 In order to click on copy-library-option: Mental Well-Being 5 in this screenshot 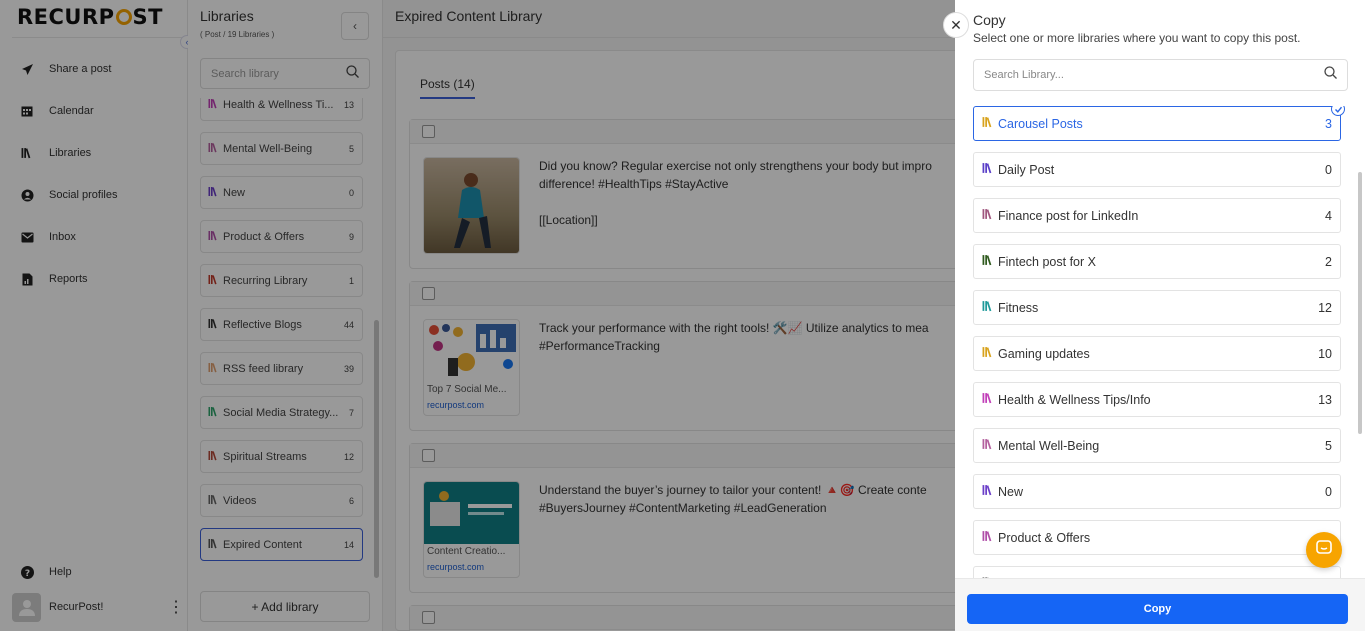, I will do `click(1157, 445)`.